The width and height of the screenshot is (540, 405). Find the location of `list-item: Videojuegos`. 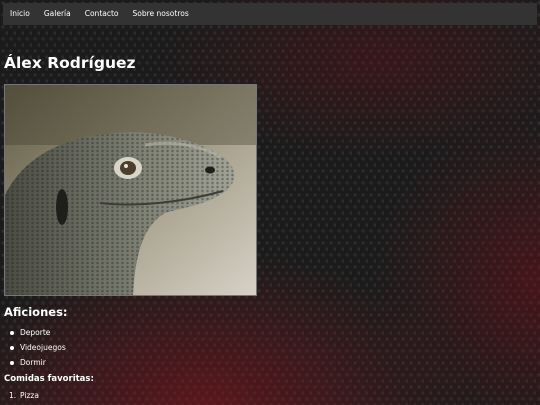

list-item: Videojuegos is located at coordinates (38, 350).